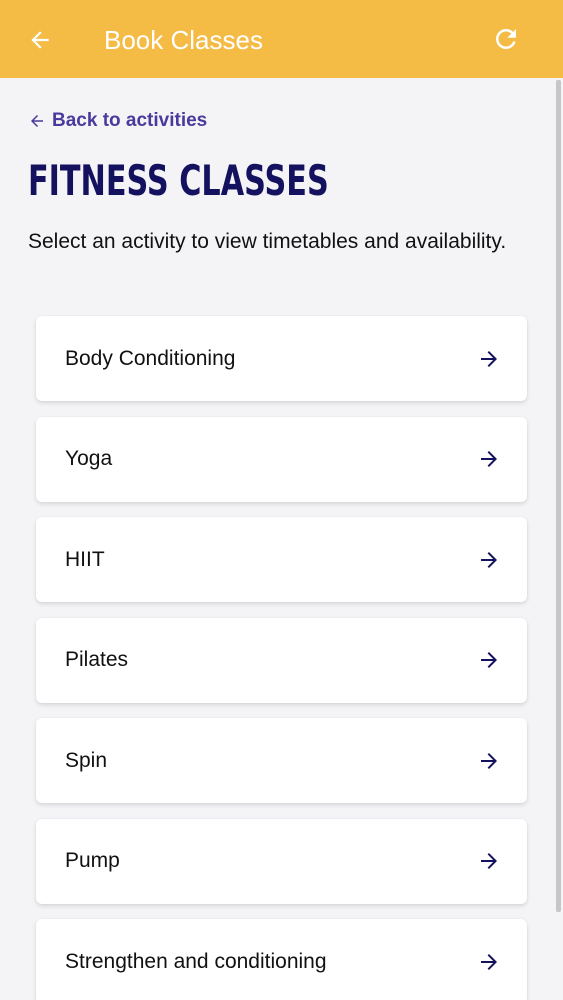  I want to click on app-bar: Book Classes, so click(281, 39).